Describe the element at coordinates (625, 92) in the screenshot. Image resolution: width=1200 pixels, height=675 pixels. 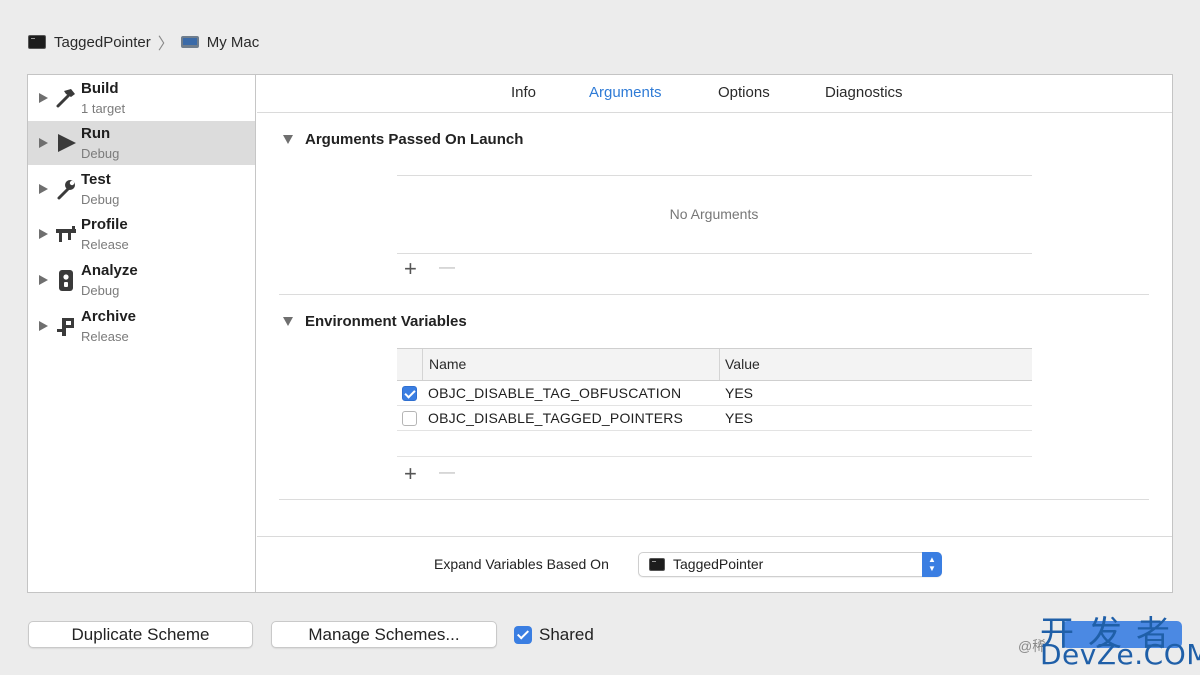
I see `tab-arguments: Arguments` at that location.